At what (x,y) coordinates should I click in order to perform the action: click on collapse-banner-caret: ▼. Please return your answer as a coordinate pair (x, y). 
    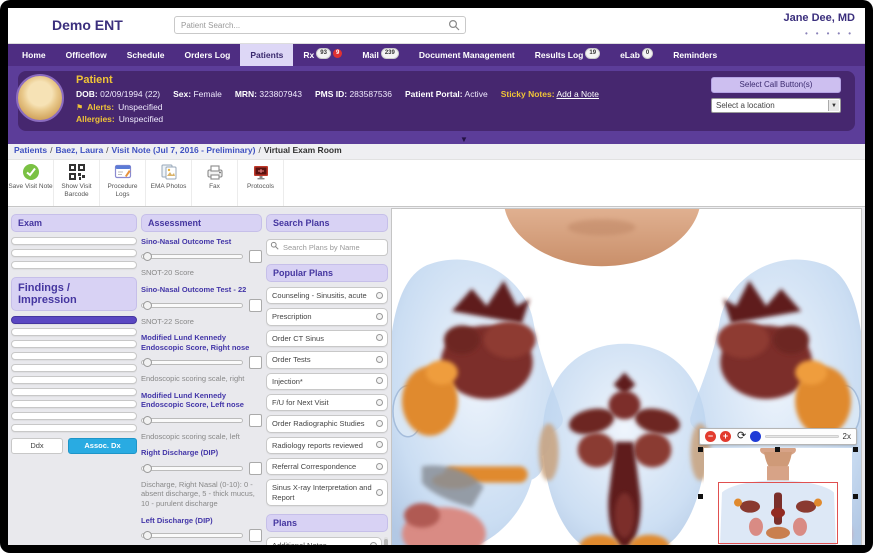
    Looking at the image, I should click on (464, 139).